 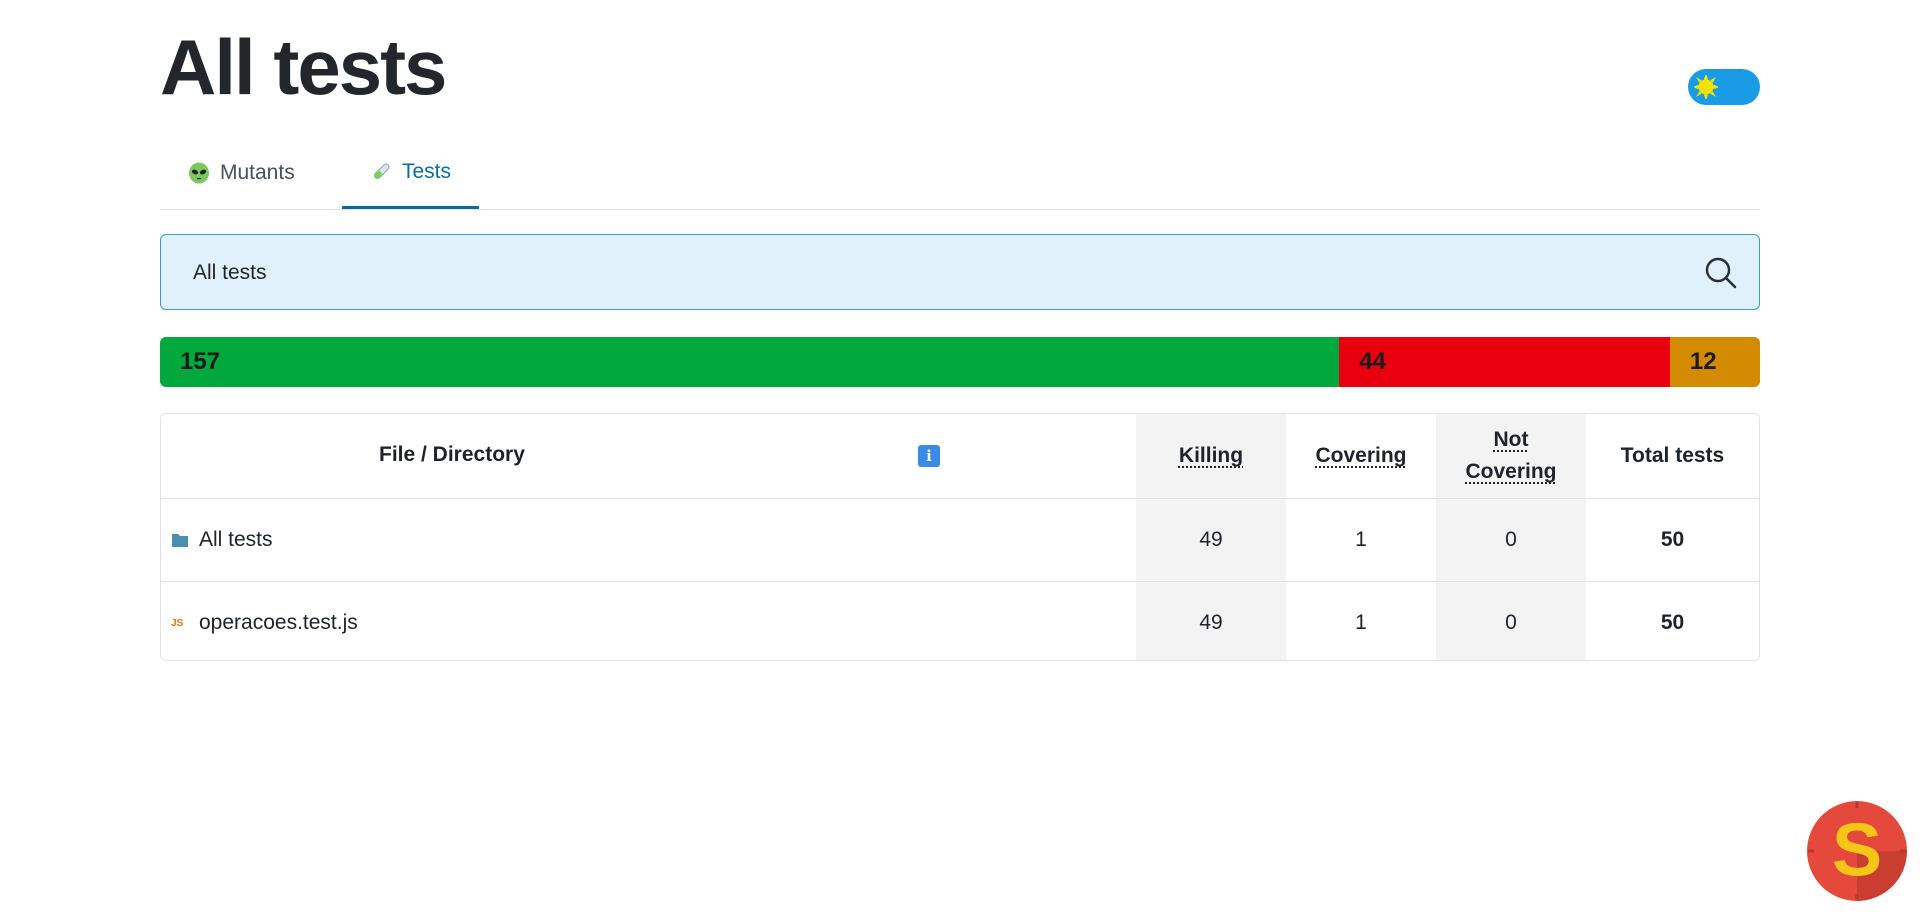 What do you see at coordinates (381, 171) in the screenshot?
I see `test-tube-icon` at bounding box center [381, 171].